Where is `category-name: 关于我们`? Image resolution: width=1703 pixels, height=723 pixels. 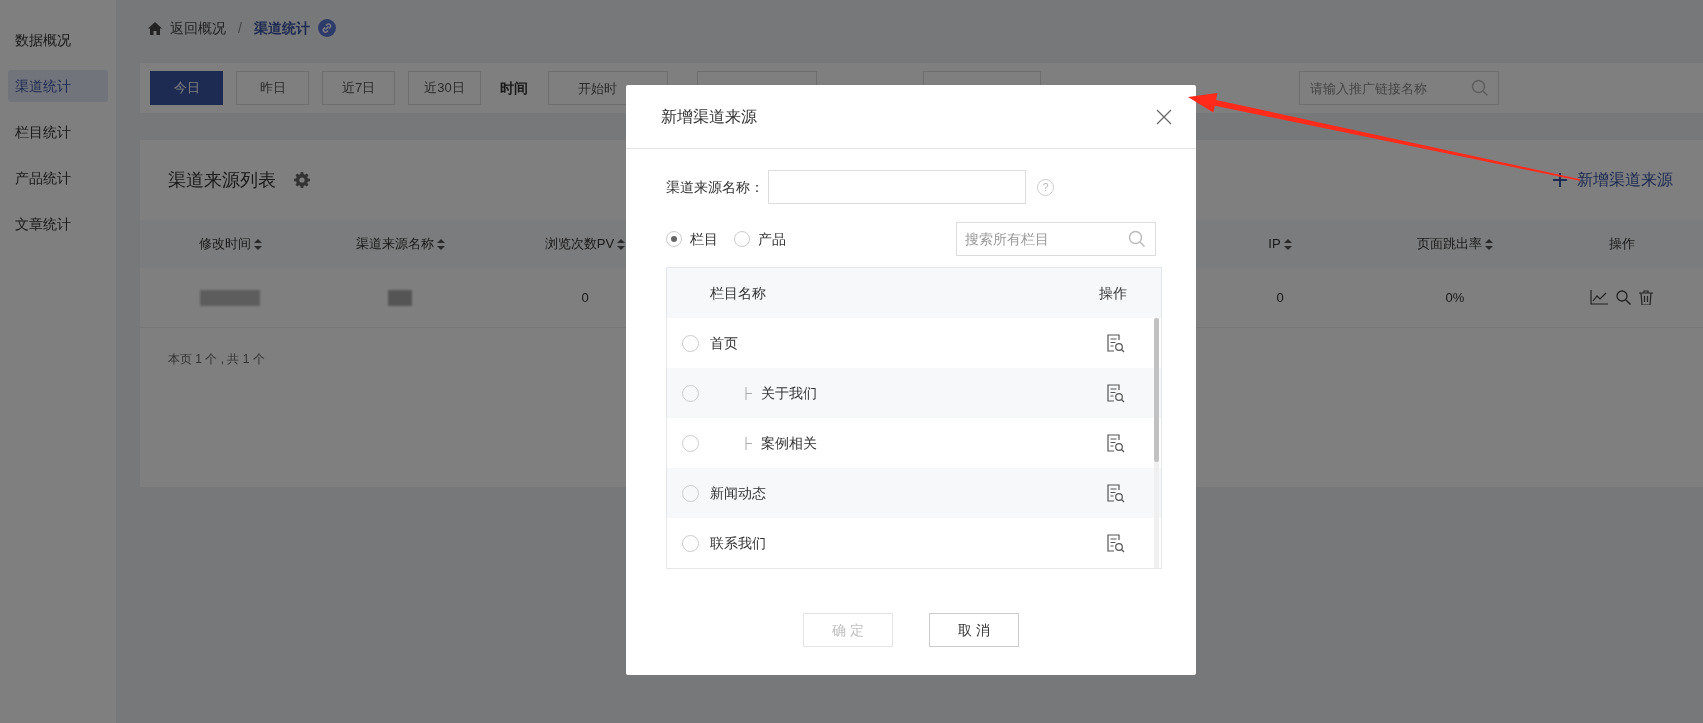
category-name: 关于我们 is located at coordinates (789, 393).